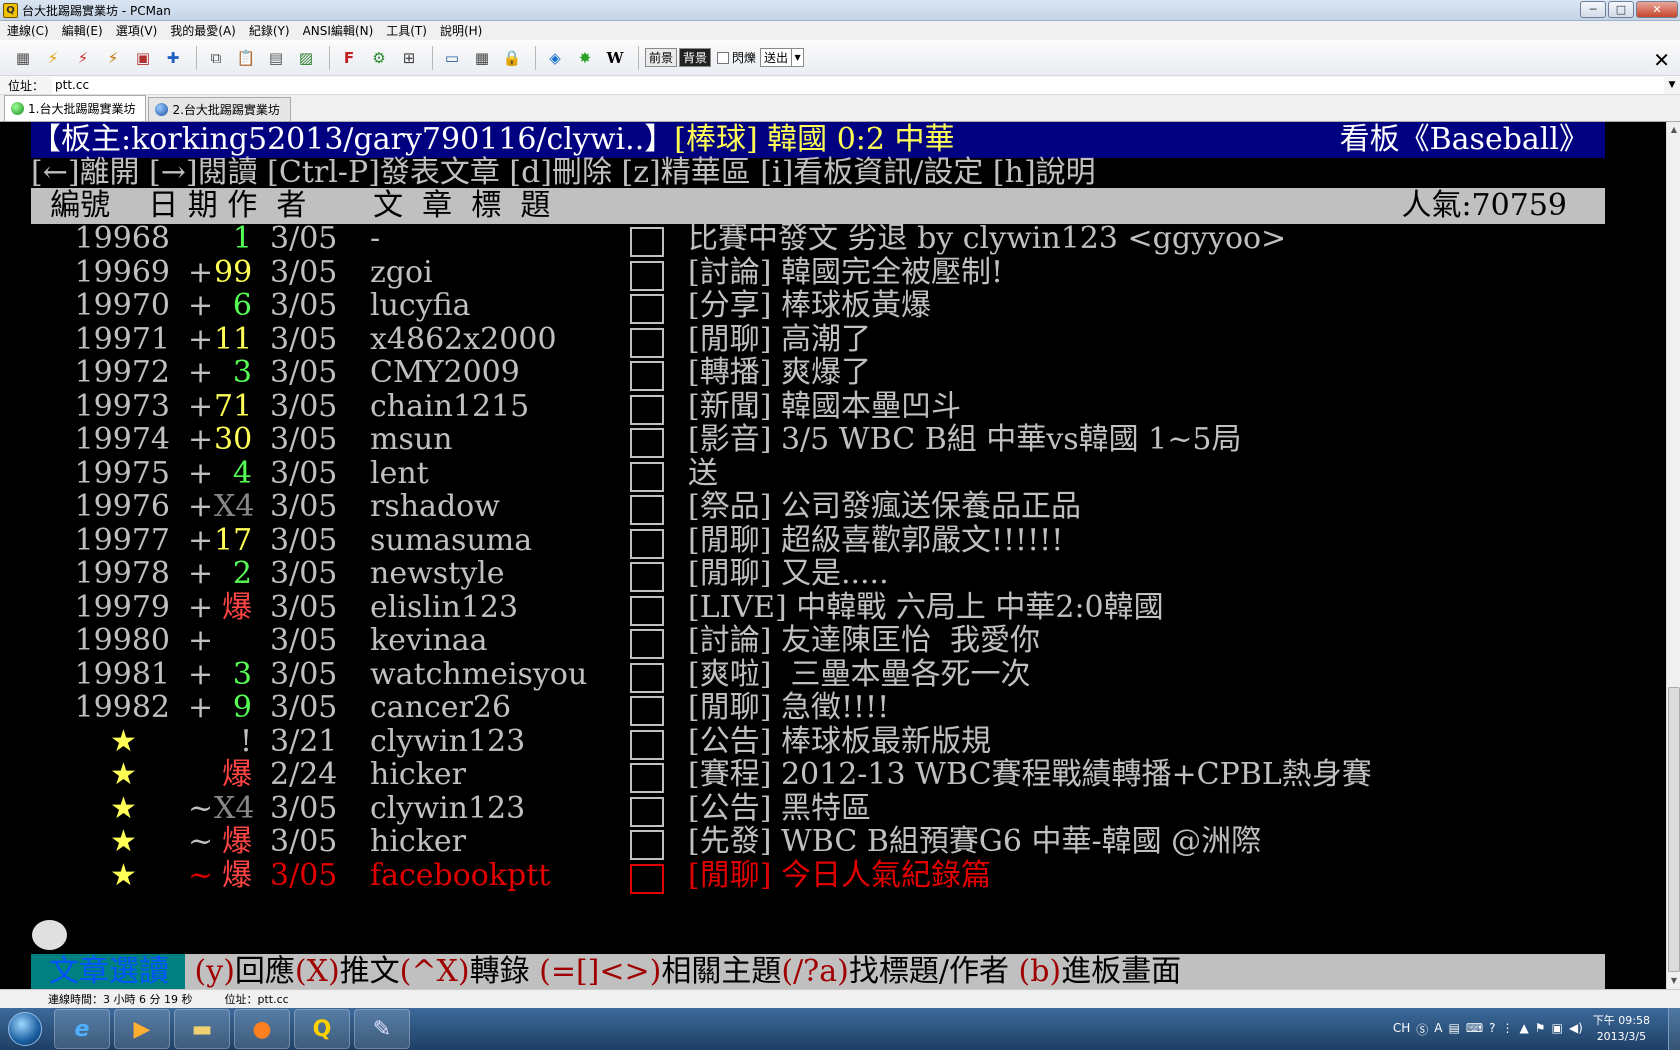 This screenshot has height=1050, width=1680. I want to click on font-icon: F, so click(349, 58).